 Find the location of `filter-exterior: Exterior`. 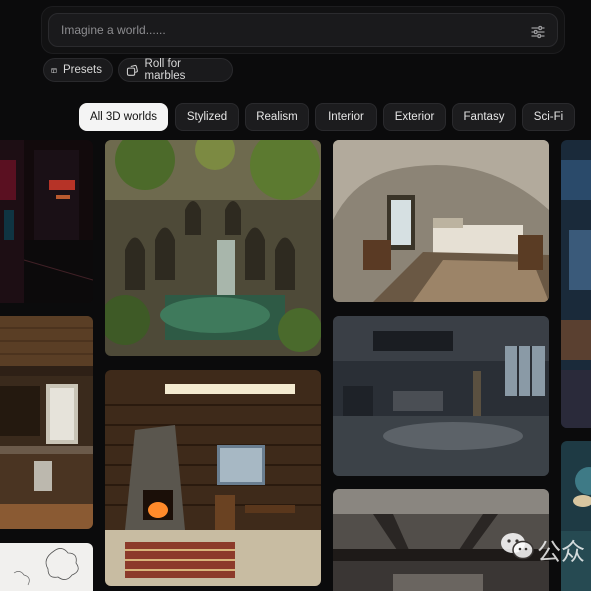

filter-exterior: Exterior is located at coordinates (414, 117).